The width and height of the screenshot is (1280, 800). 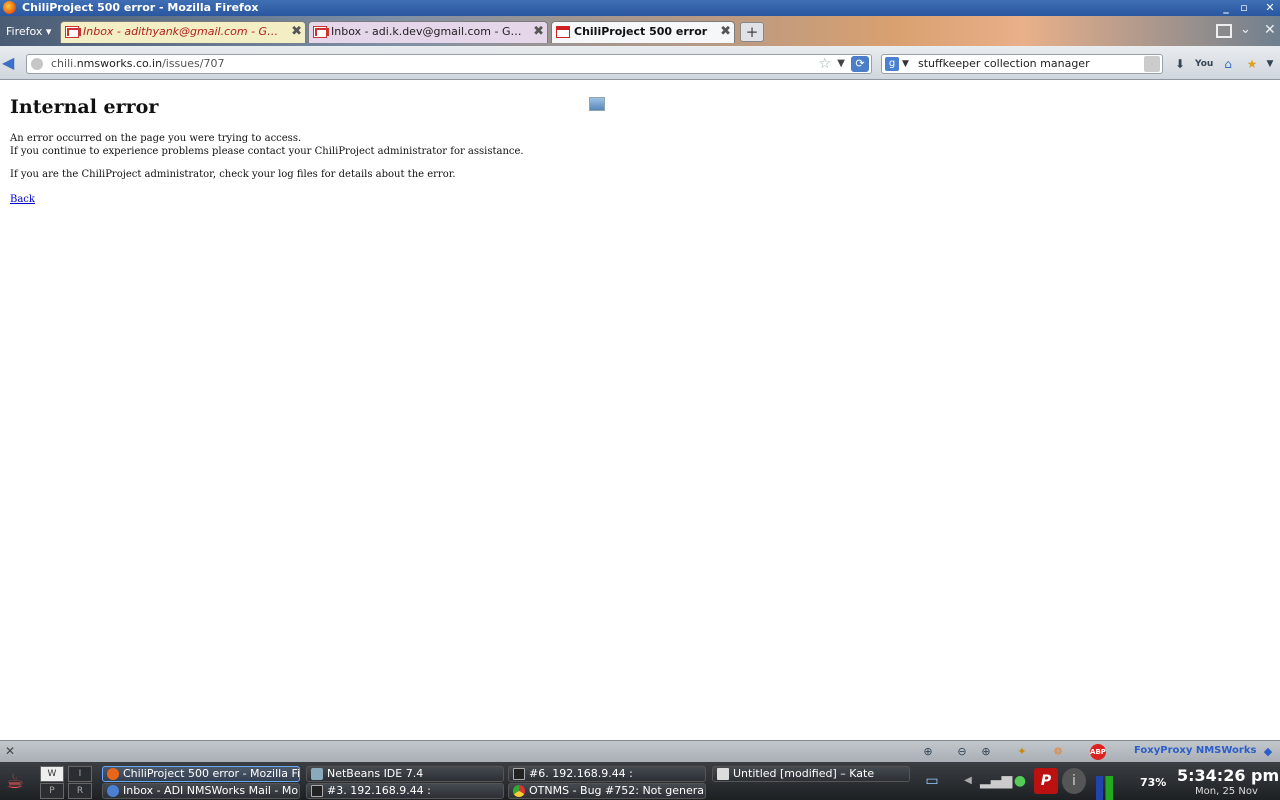 I want to click on network-manager-icon: ●, so click(x=1020, y=781).